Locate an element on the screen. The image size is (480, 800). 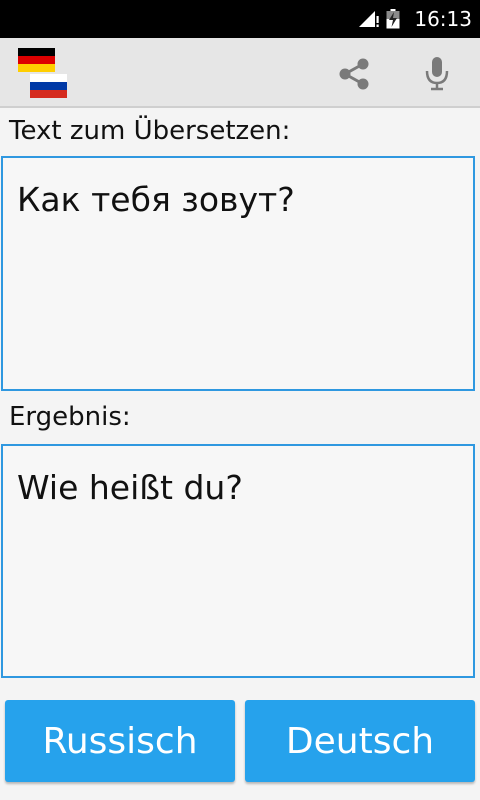
share-icon is located at coordinates (354, 74).